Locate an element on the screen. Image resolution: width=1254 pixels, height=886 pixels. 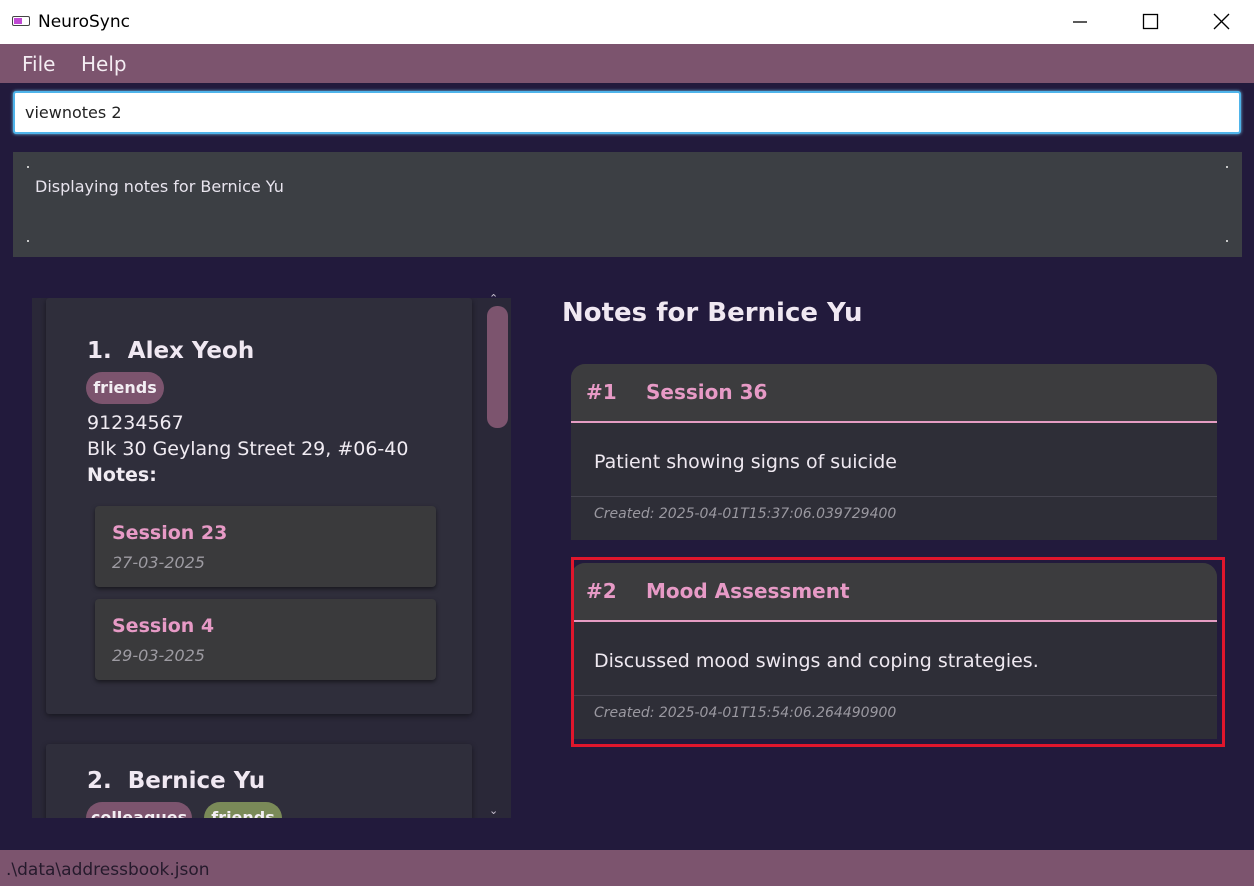
note-preview-date: 29-03-2025 is located at coordinates (158, 655).